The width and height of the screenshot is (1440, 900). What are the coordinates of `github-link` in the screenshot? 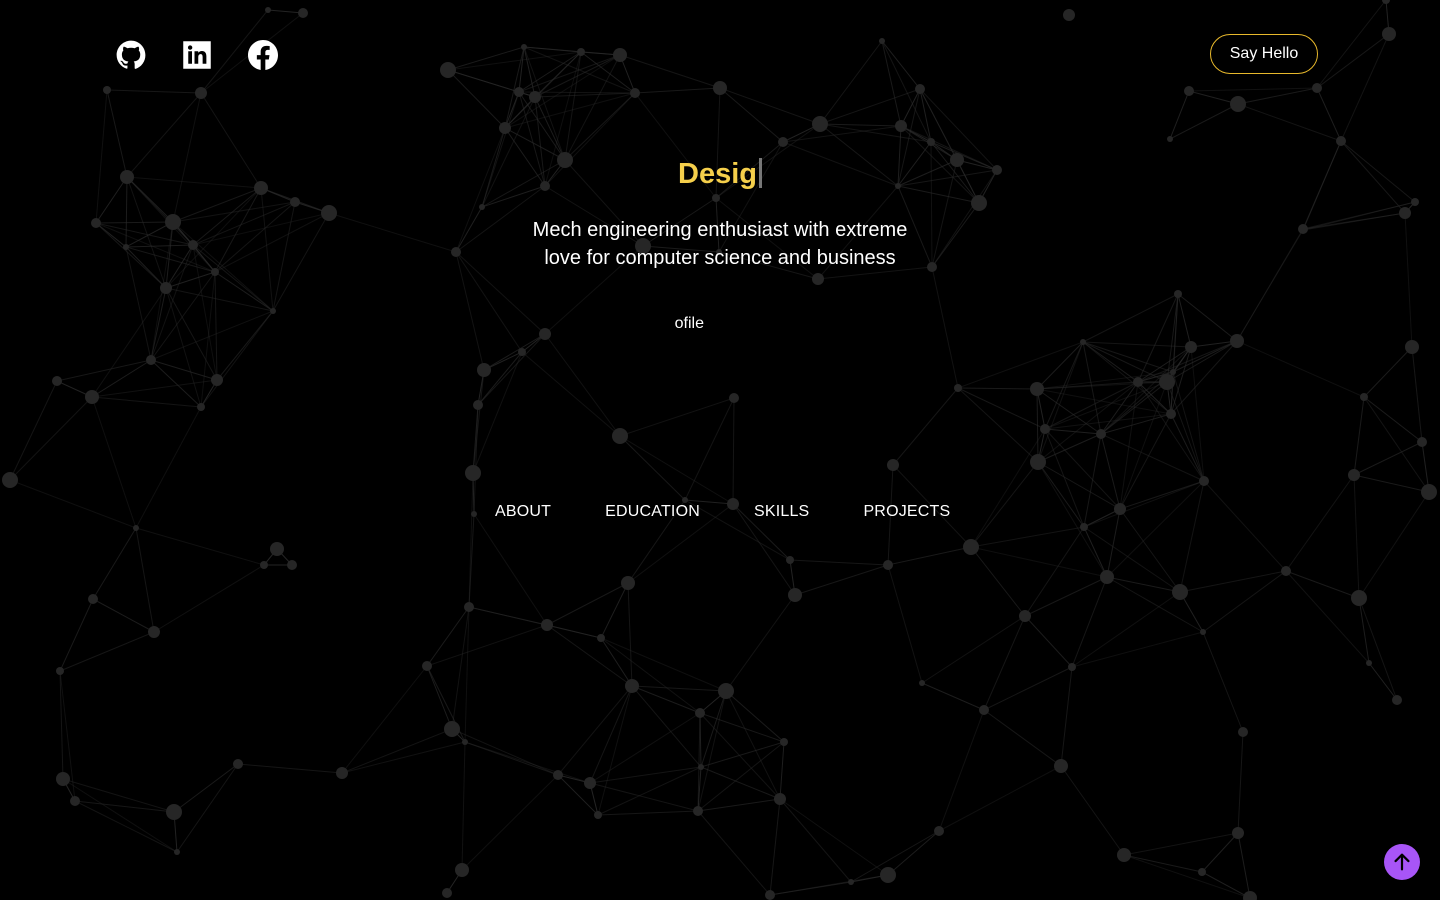 It's located at (131, 55).